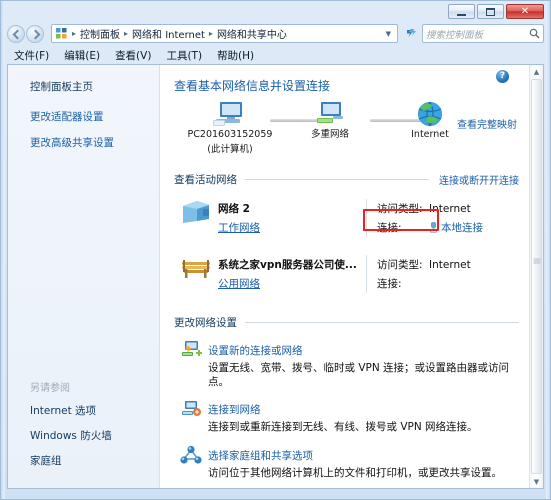  What do you see at coordinates (35, 33) in the screenshot?
I see `forward-button` at bounding box center [35, 33].